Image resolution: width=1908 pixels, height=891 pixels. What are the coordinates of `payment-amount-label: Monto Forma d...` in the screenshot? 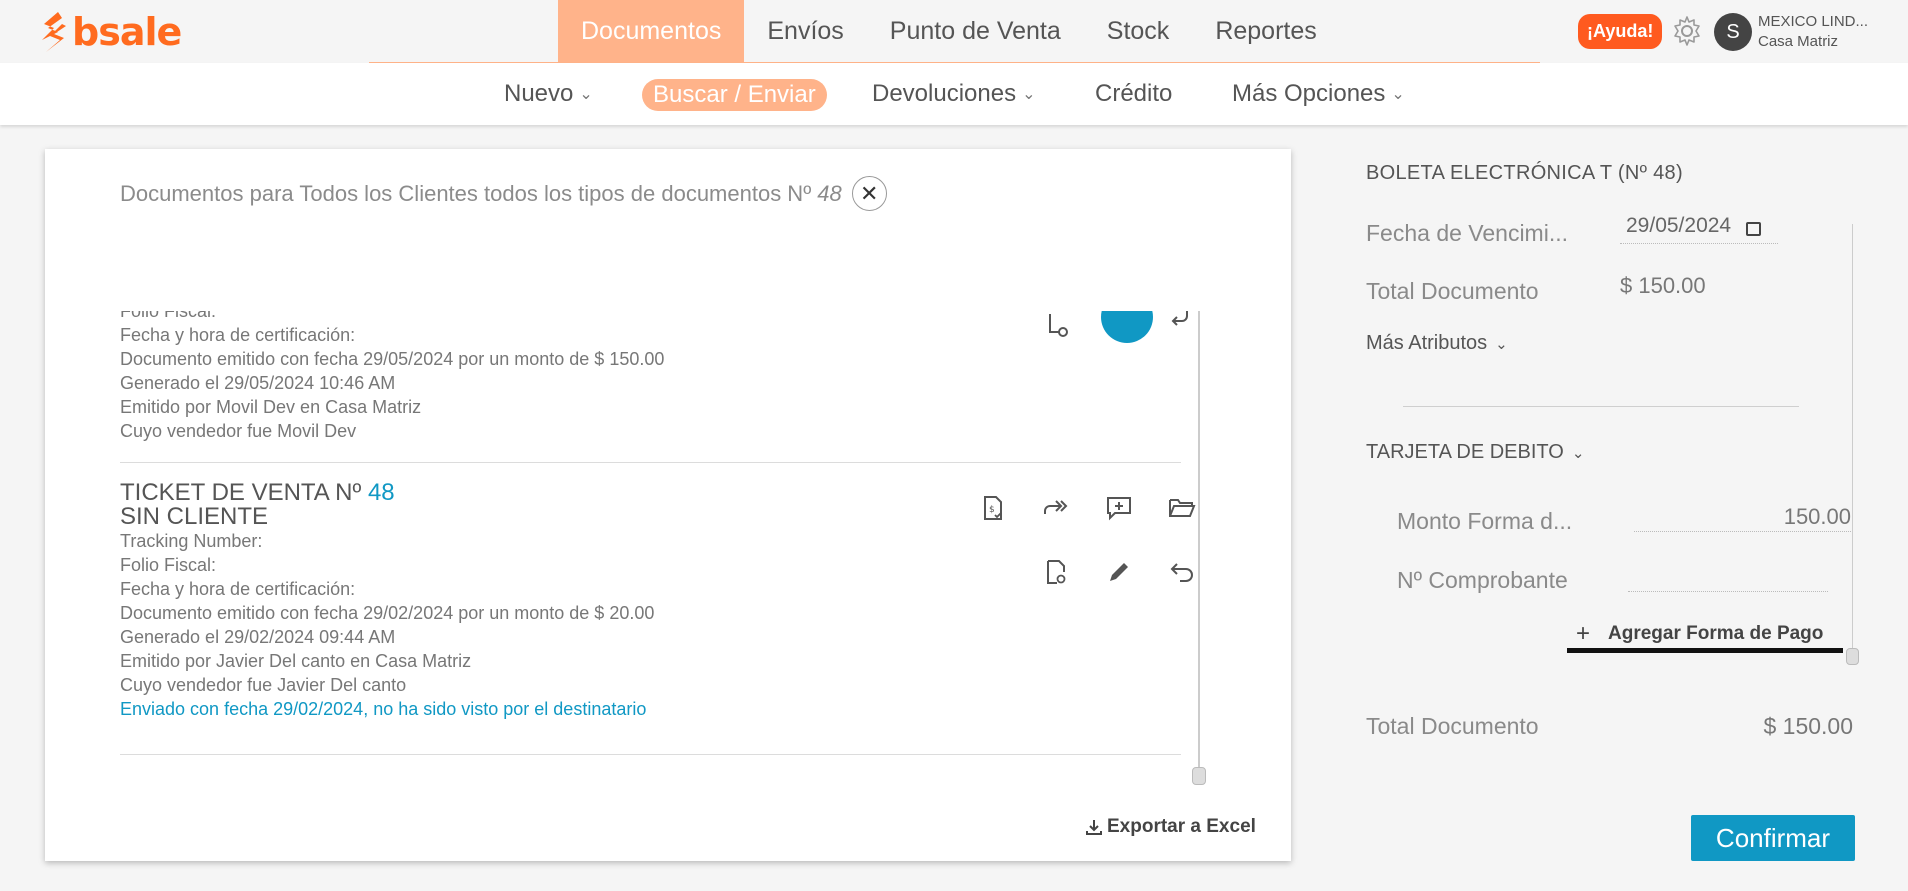 It's located at (1485, 521).